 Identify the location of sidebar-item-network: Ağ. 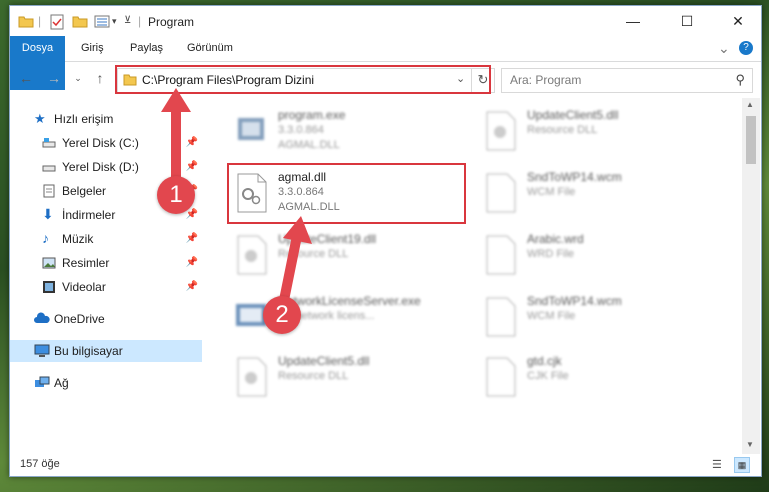
(106, 383).